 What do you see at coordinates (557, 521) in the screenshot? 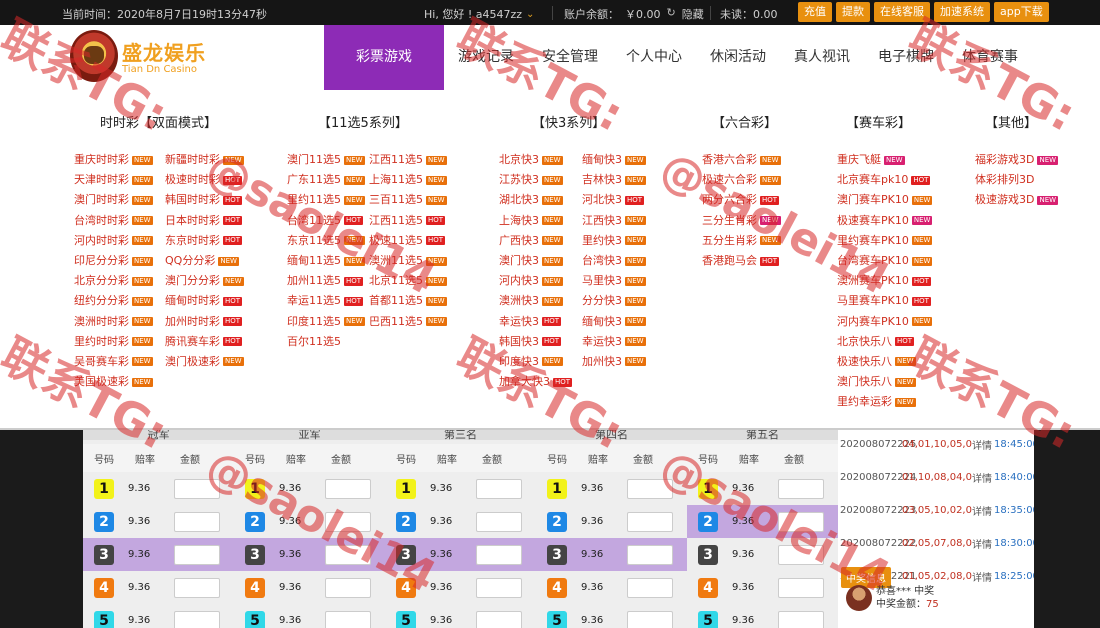
I see `number-ball: 2` at bounding box center [557, 521].